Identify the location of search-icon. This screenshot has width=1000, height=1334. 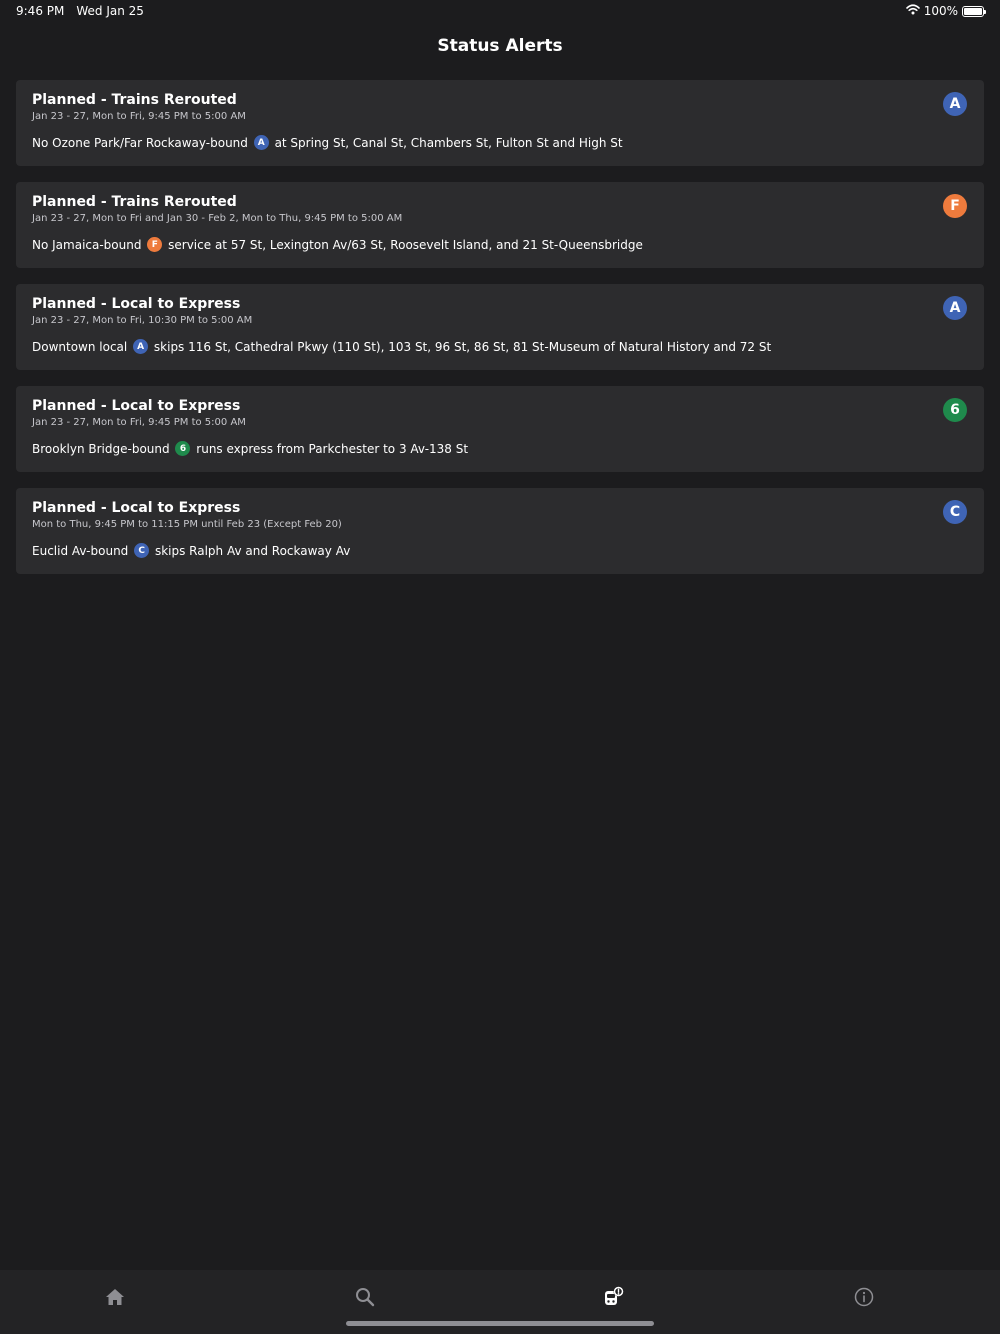
(365, 1299).